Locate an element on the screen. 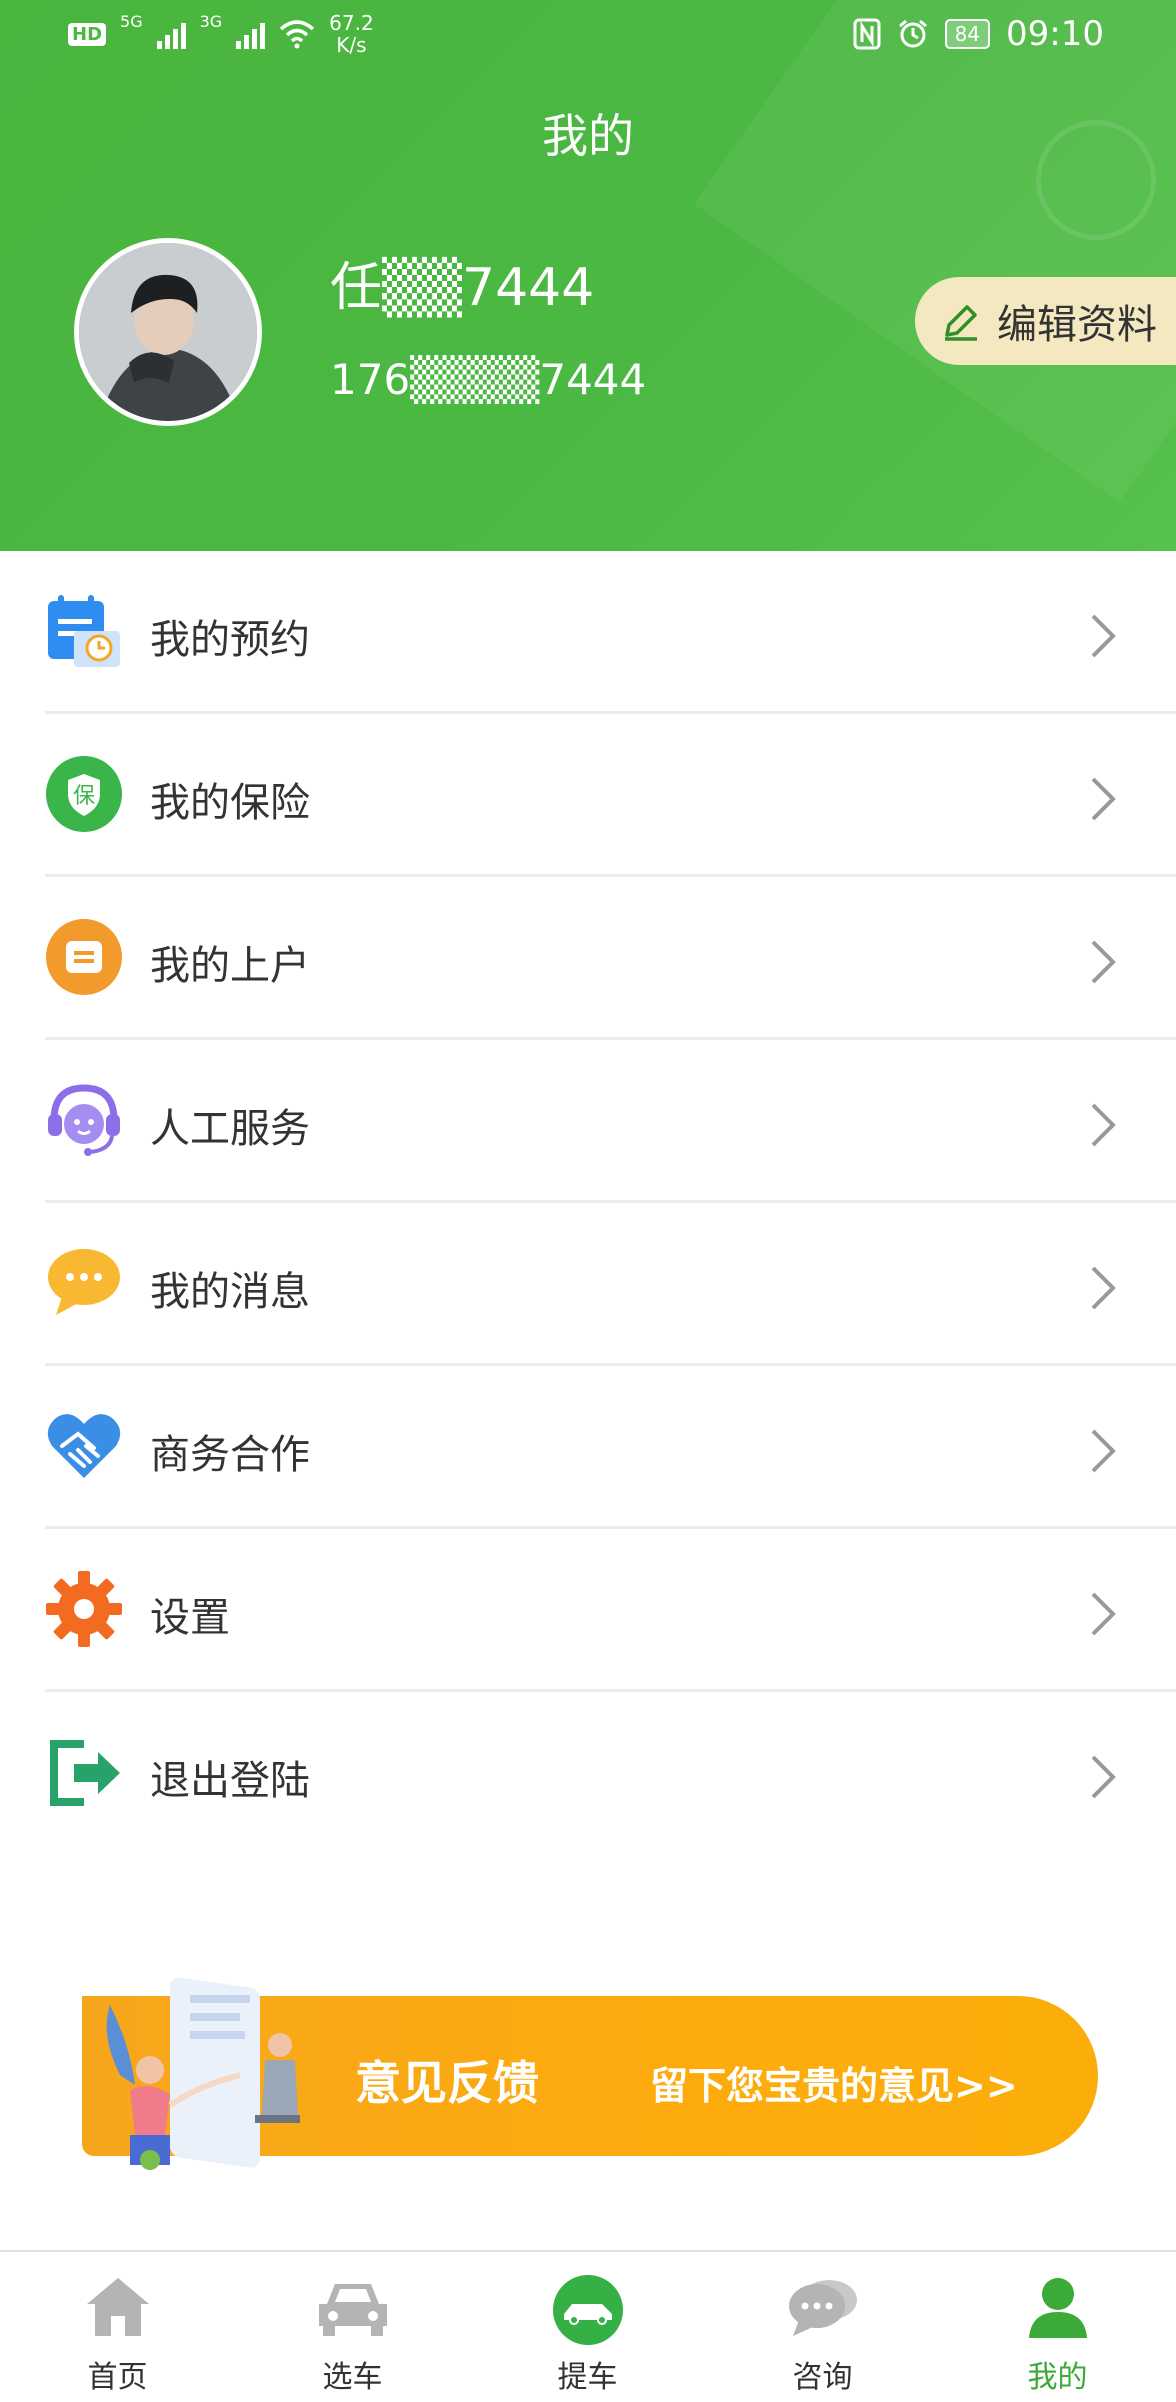 The image size is (1176, 2402). menu-item-logout: 退出登陆 is located at coordinates (588, 1773).